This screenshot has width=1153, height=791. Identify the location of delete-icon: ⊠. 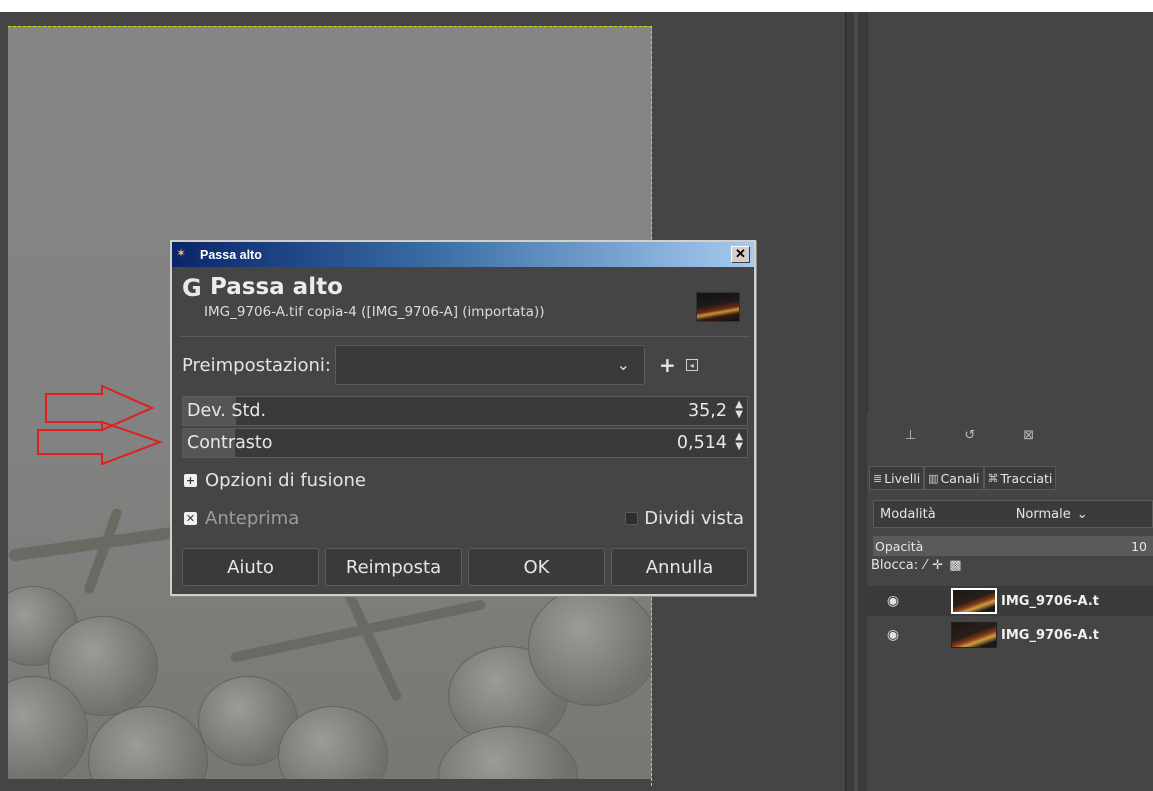
(1028, 435).